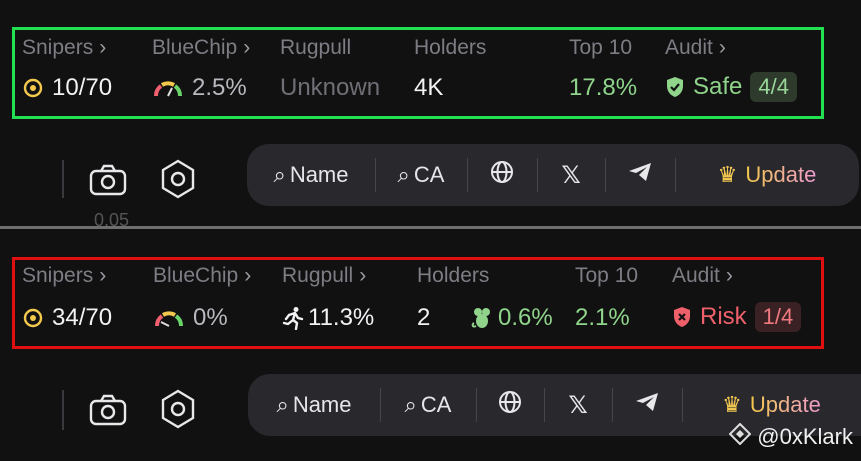 This screenshot has width=861, height=461. Describe the element at coordinates (293, 318) in the screenshot. I see `running-person-icon` at that location.